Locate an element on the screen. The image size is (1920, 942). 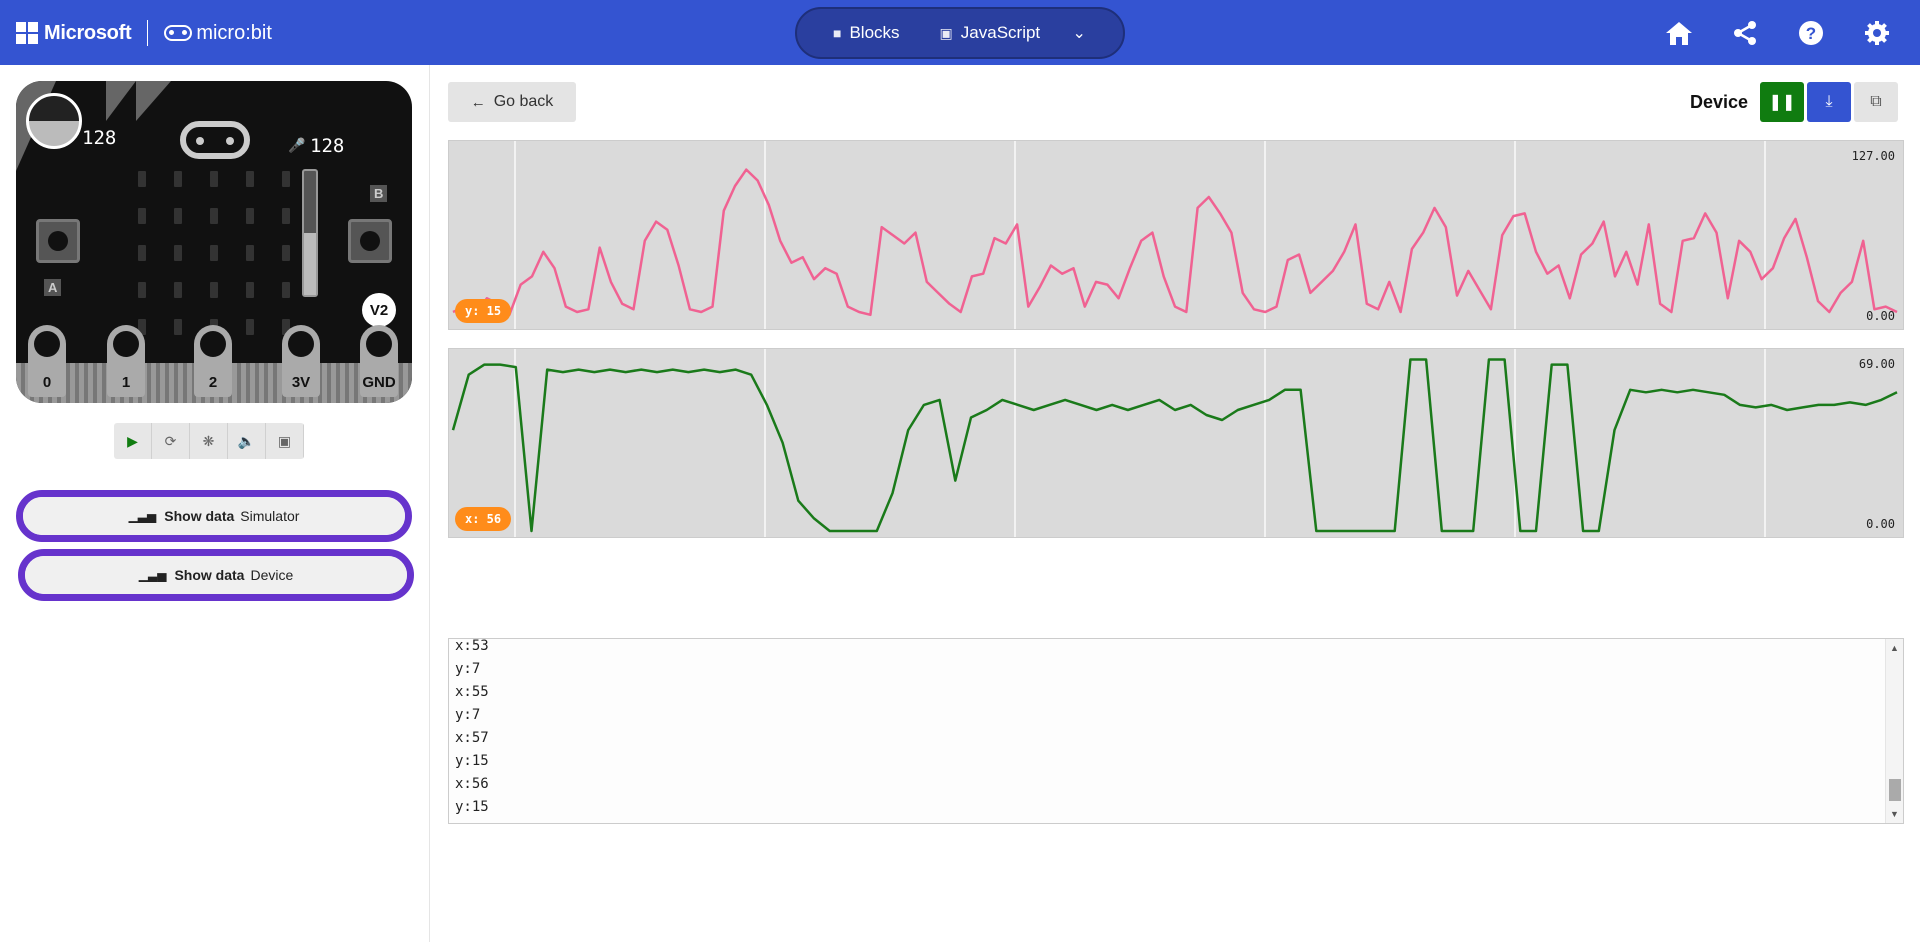
tab-blocks-label: Blocks is located at coordinates (874, 32).